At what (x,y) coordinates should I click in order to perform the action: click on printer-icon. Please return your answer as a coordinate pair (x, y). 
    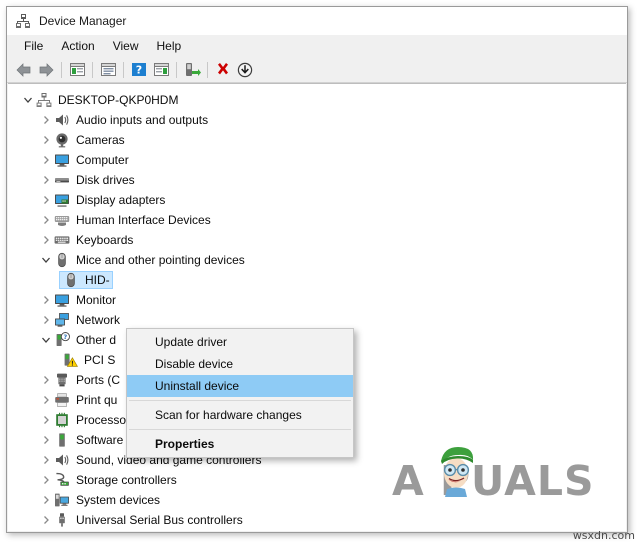
    Looking at the image, I should click on (62, 400).